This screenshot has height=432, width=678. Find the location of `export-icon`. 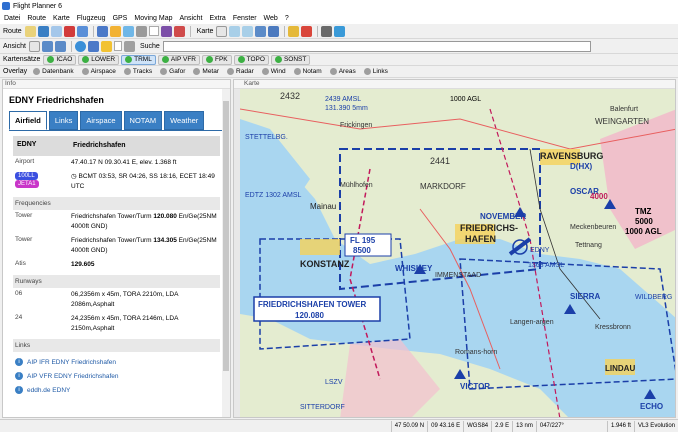

export-icon is located at coordinates (166, 31).